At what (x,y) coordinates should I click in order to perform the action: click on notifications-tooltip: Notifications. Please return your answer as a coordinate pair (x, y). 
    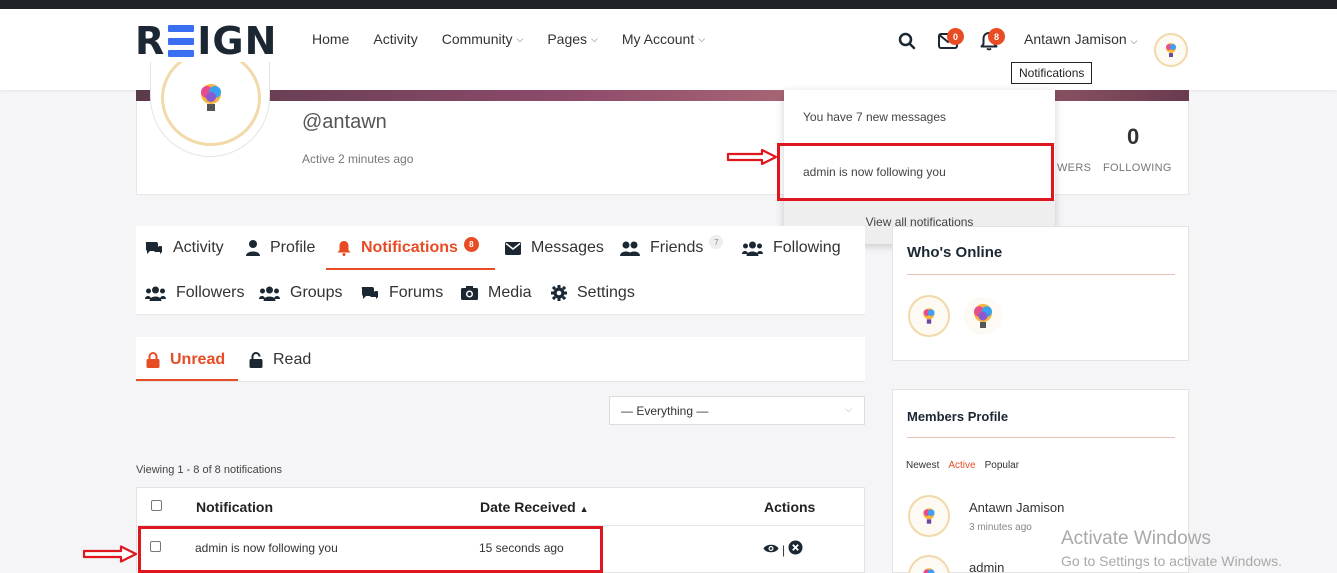
    Looking at the image, I should click on (1052, 73).